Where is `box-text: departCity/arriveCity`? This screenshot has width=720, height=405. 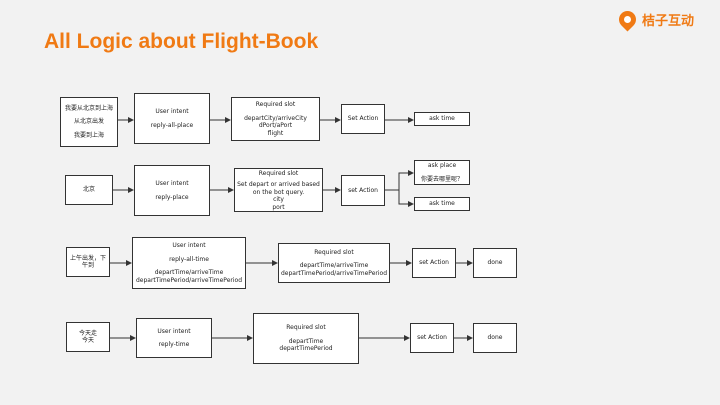
box-text: departCity/arriveCity is located at coordinates (275, 118).